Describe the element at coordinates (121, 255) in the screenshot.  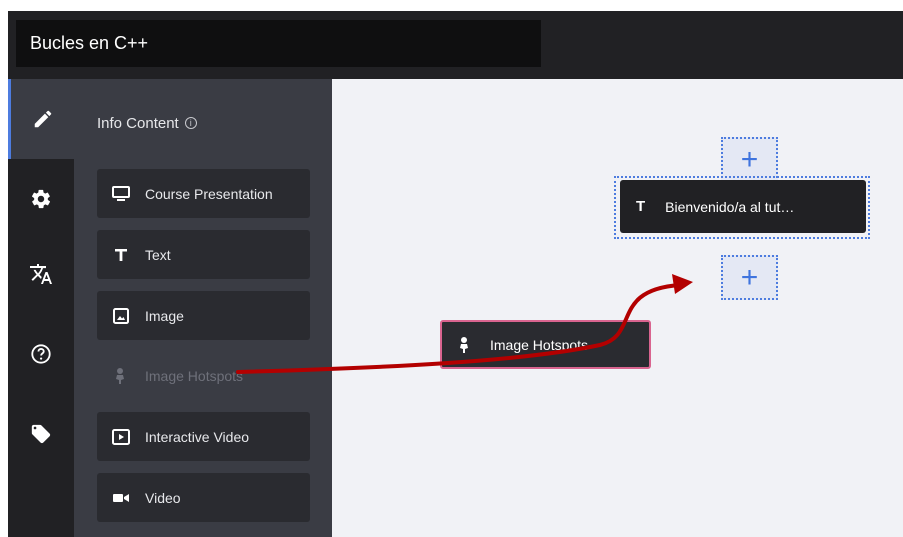
I see `text-t-icon` at that location.